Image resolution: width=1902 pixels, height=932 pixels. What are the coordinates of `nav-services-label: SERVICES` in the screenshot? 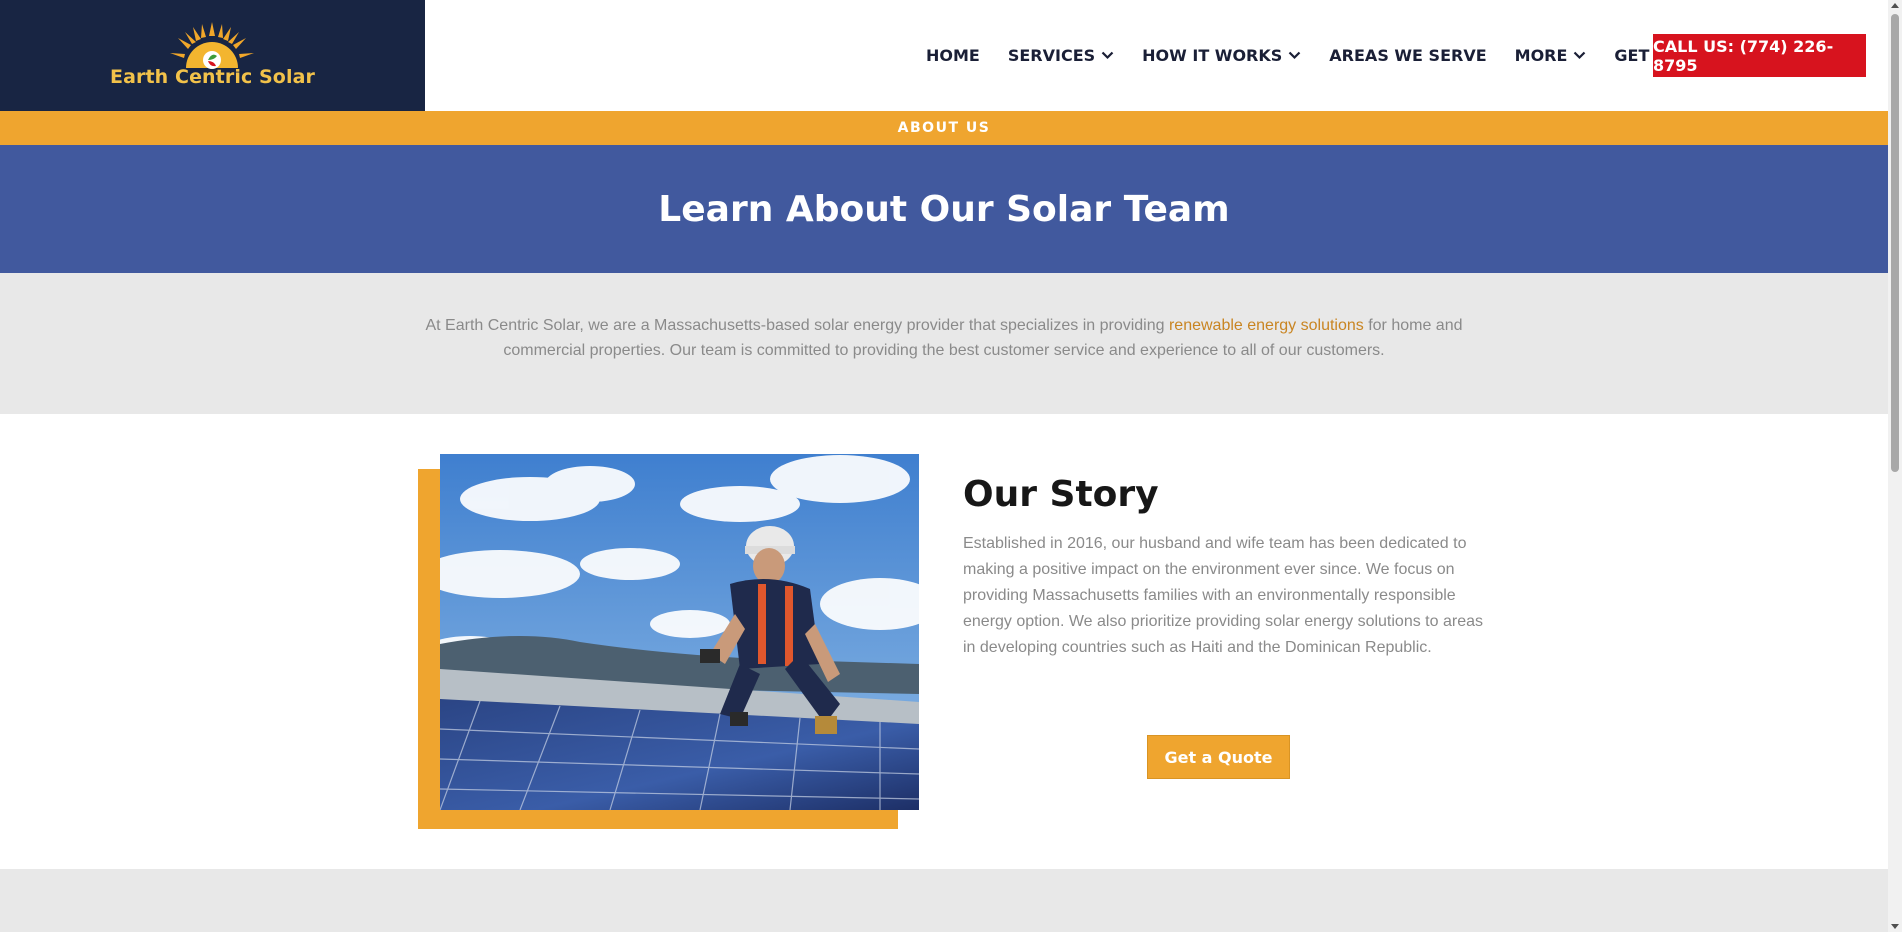 It's located at (1051, 55).